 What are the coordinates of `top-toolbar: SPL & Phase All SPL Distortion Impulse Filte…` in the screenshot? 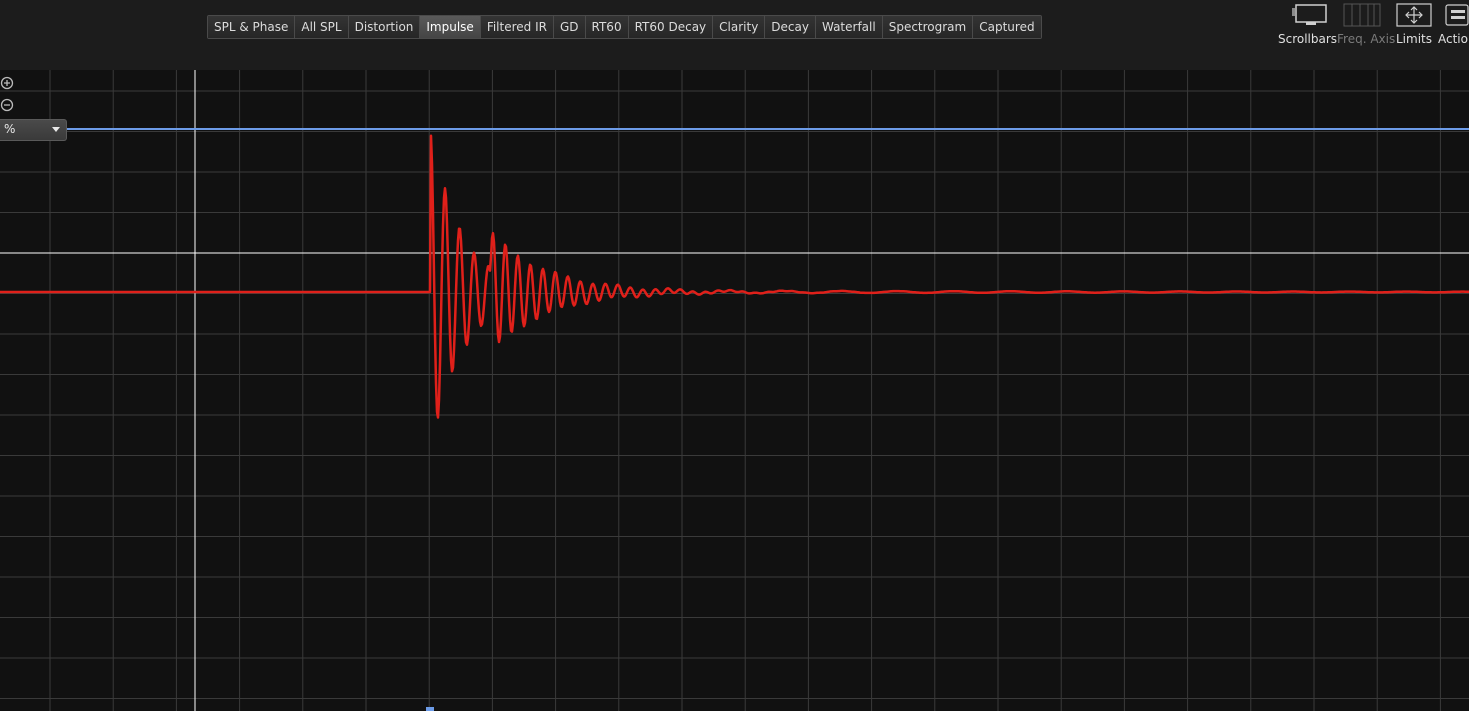 It's located at (734, 35).